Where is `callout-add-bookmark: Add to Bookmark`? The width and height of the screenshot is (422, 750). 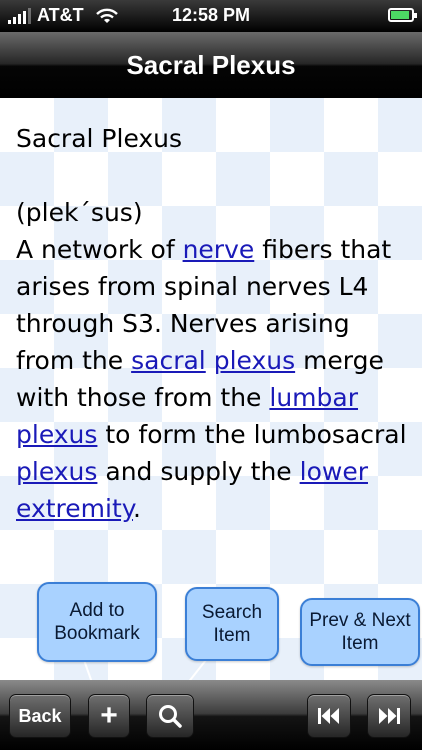
callout-add-bookmark: Add to Bookmark is located at coordinates (97, 622).